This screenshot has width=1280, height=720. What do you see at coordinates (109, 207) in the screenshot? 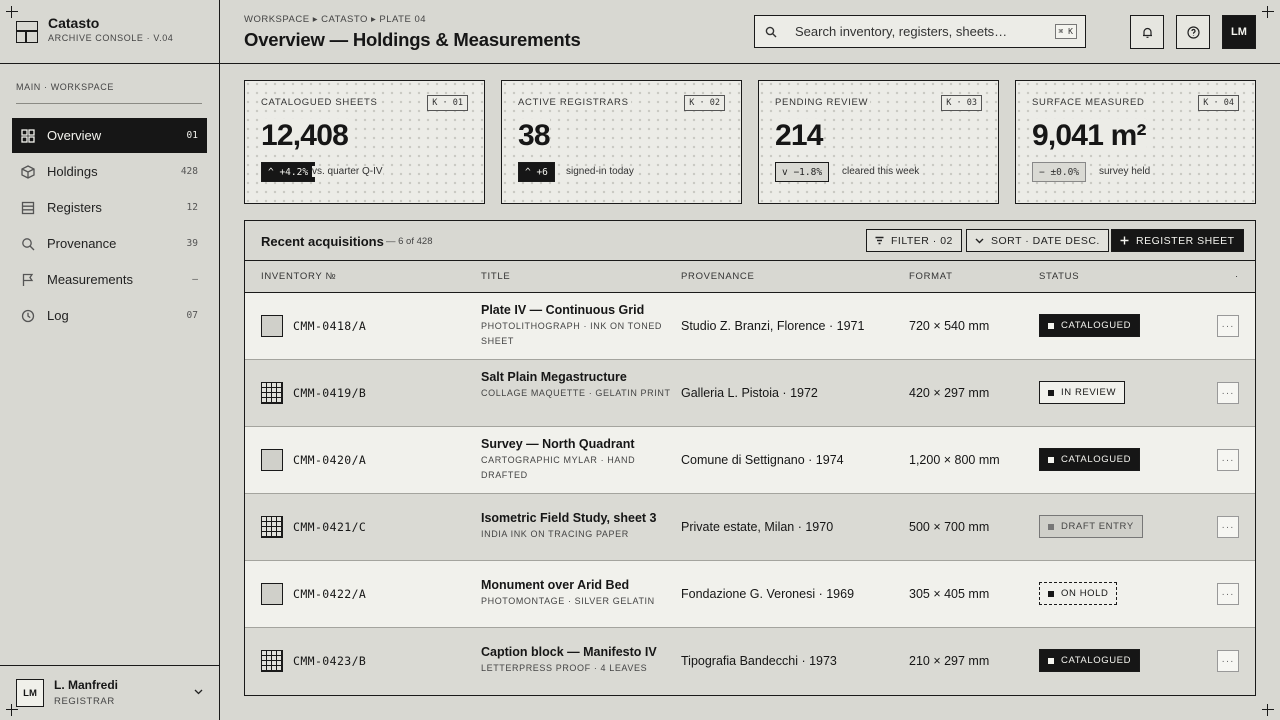
I see `sidebar-item-registers: Registers 12` at bounding box center [109, 207].